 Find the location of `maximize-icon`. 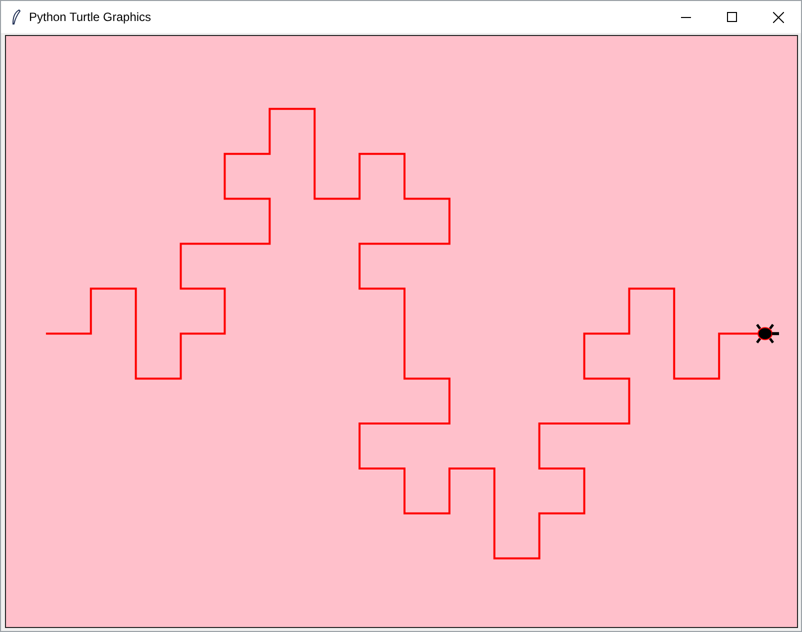

maximize-icon is located at coordinates (732, 17).